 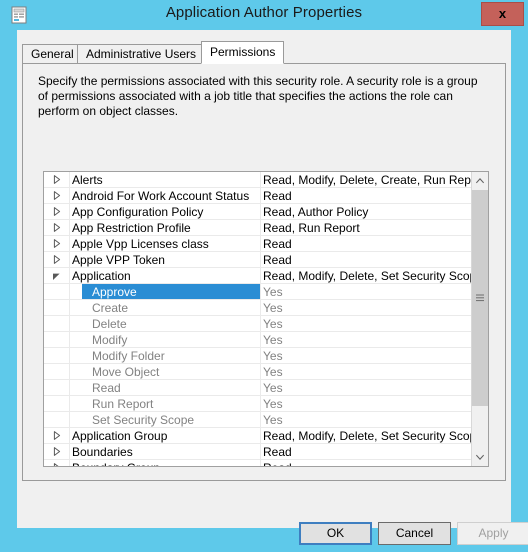 What do you see at coordinates (141, 53) in the screenshot?
I see `tab-administrative-users: Administrative Users` at bounding box center [141, 53].